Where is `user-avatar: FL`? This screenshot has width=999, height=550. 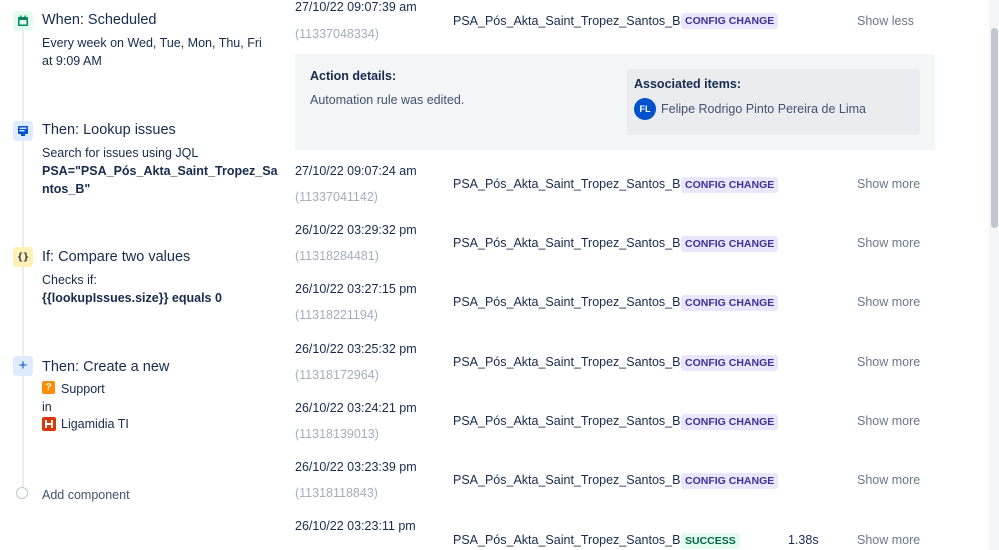 user-avatar: FL is located at coordinates (645, 109).